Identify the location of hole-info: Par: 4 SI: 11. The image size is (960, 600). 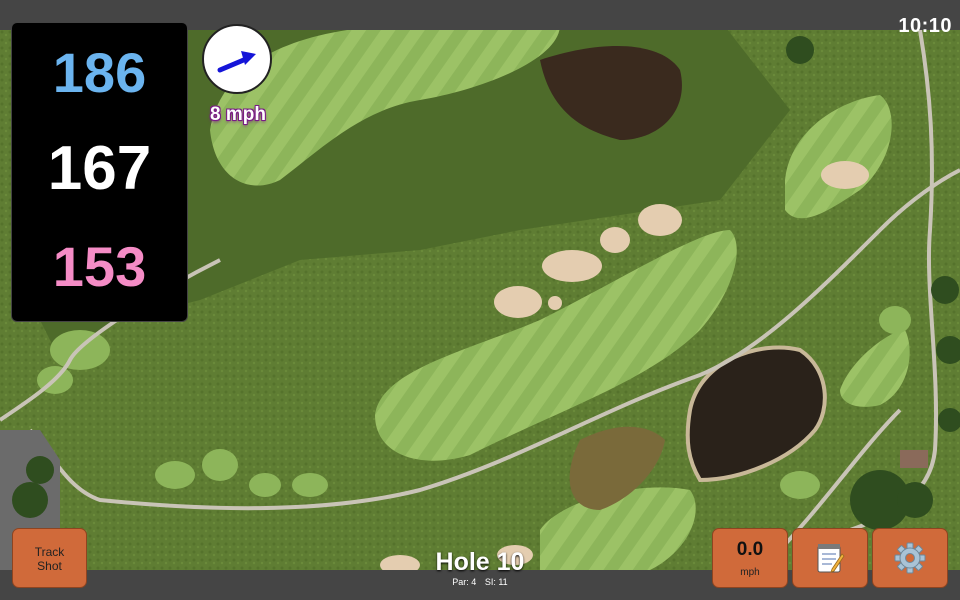
(480, 582).